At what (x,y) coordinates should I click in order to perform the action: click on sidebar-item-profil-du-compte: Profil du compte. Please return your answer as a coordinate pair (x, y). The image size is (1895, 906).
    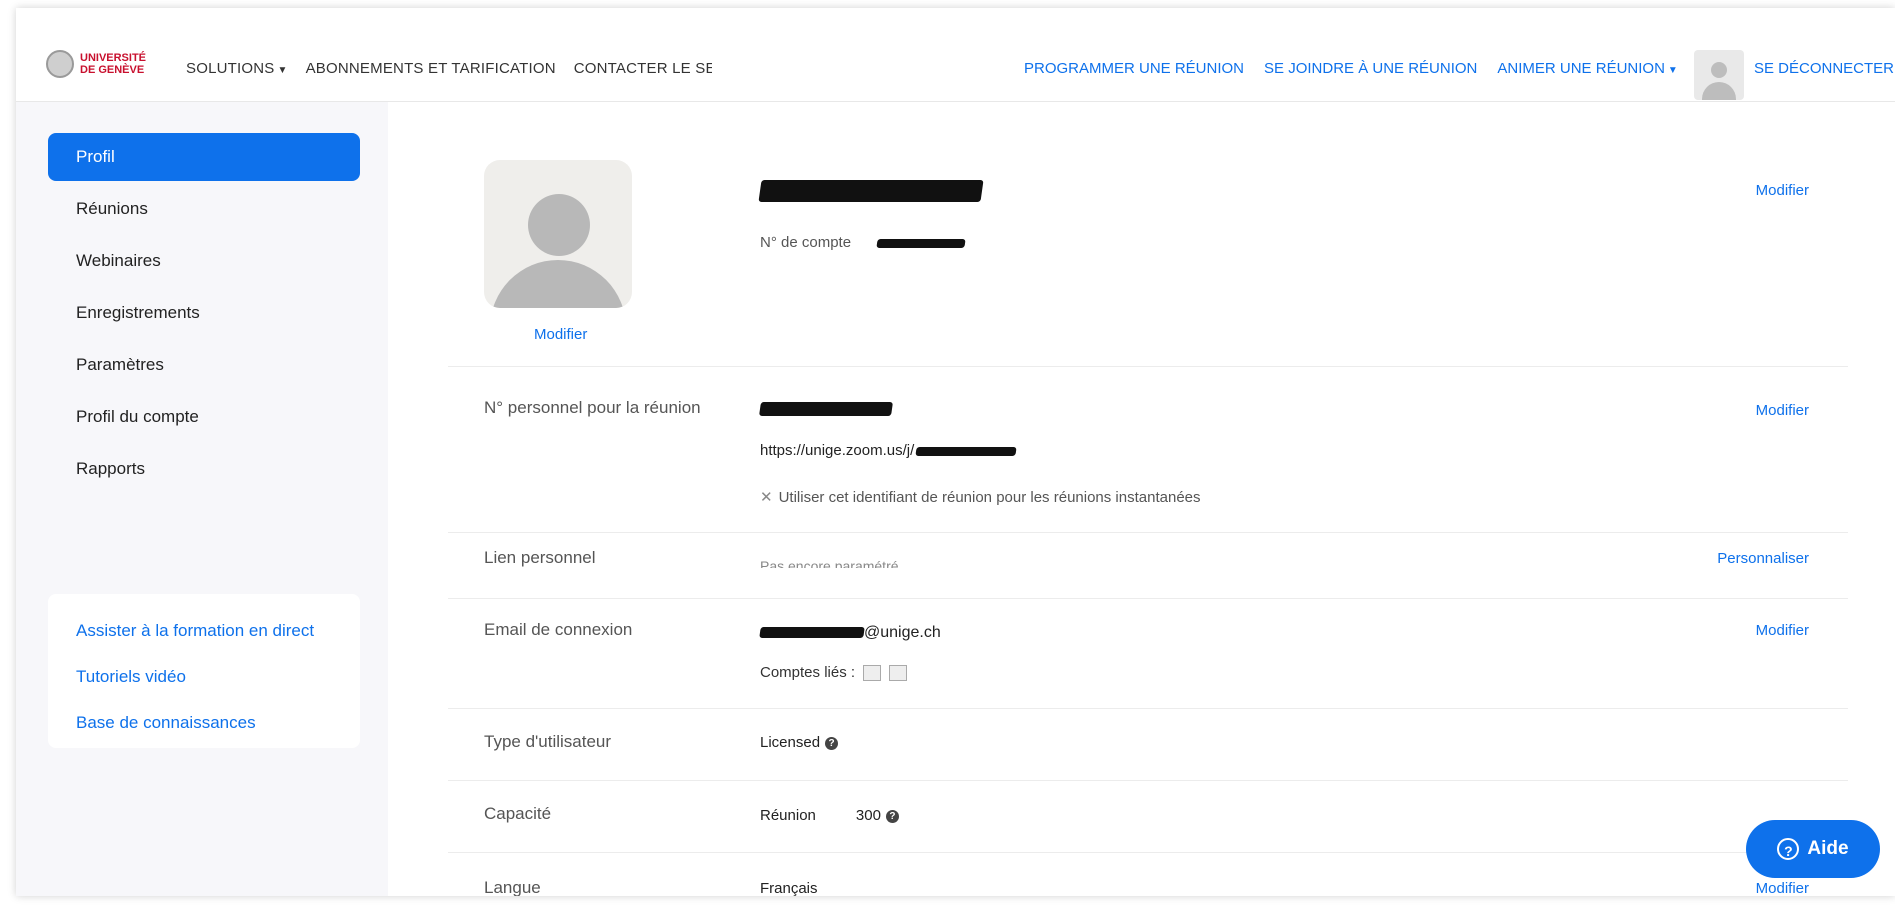
    Looking at the image, I should click on (204, 417).